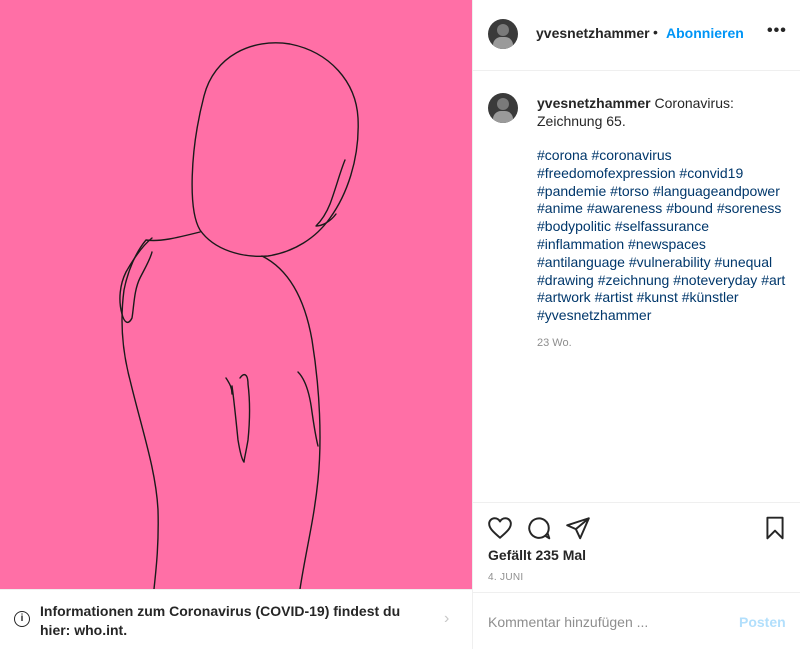 Image resolution: width=800 pixels, height=650 pixels. I want to click on hashtag-link: #languageandpower, so click(716, 191).